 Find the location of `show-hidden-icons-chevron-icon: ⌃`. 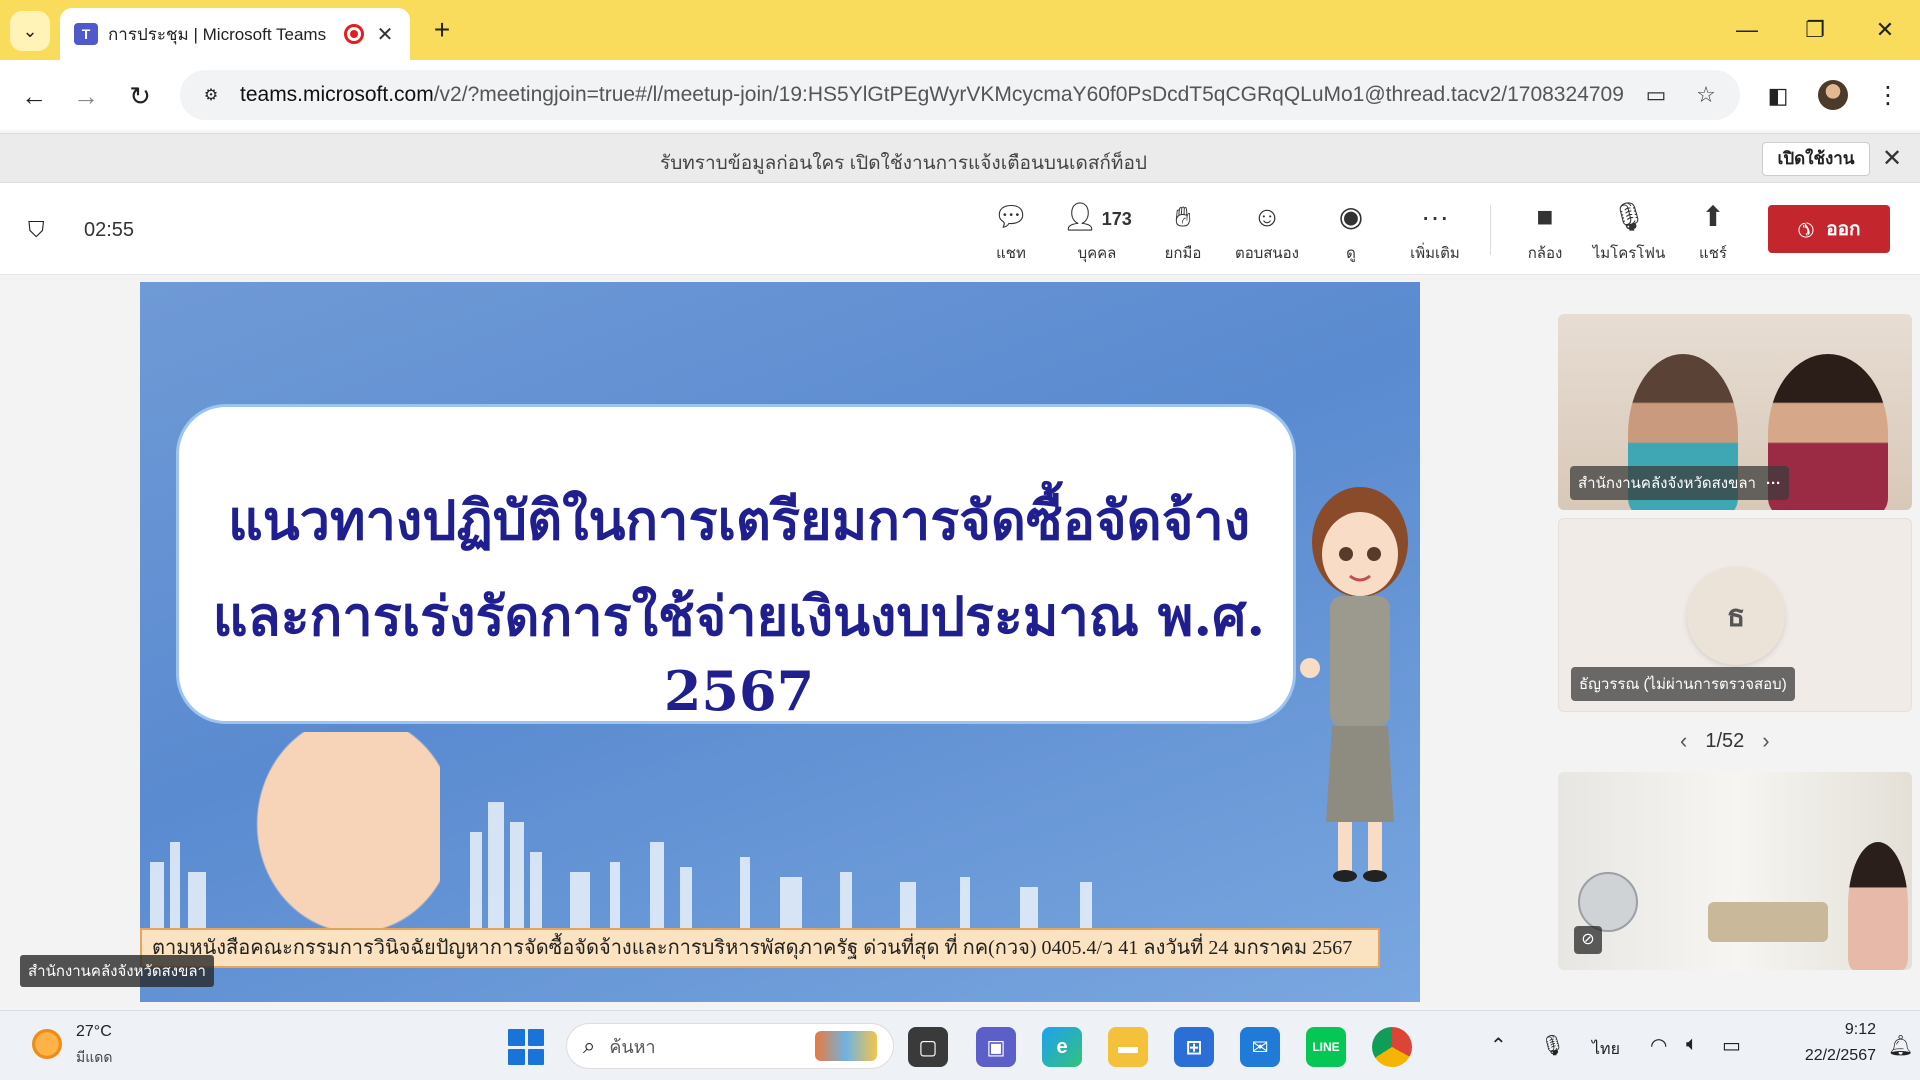

show-hidden-icons-chevron-icon: ⌃ is located at coordinates (1498, 1045).